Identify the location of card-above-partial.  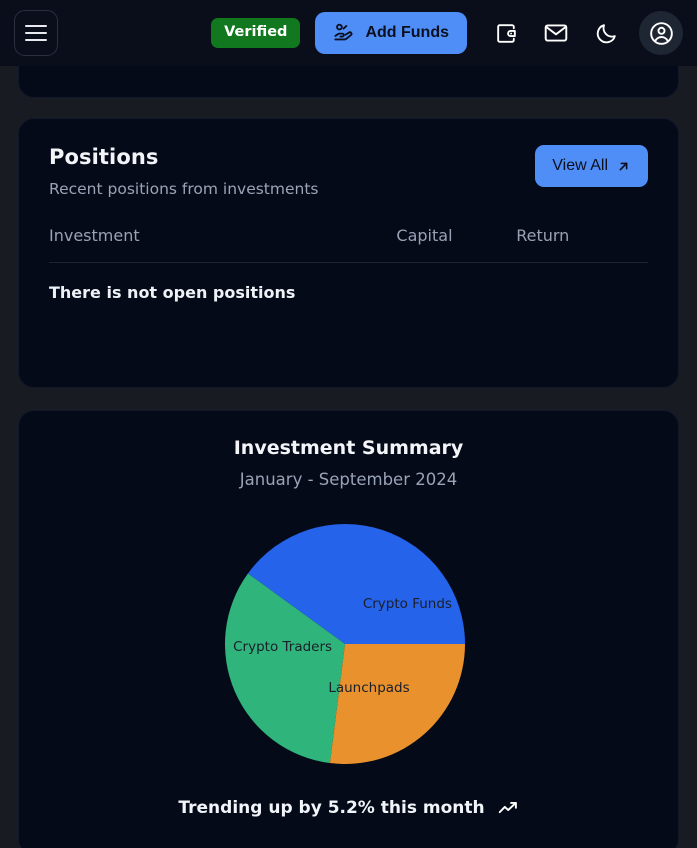
(348, 81).